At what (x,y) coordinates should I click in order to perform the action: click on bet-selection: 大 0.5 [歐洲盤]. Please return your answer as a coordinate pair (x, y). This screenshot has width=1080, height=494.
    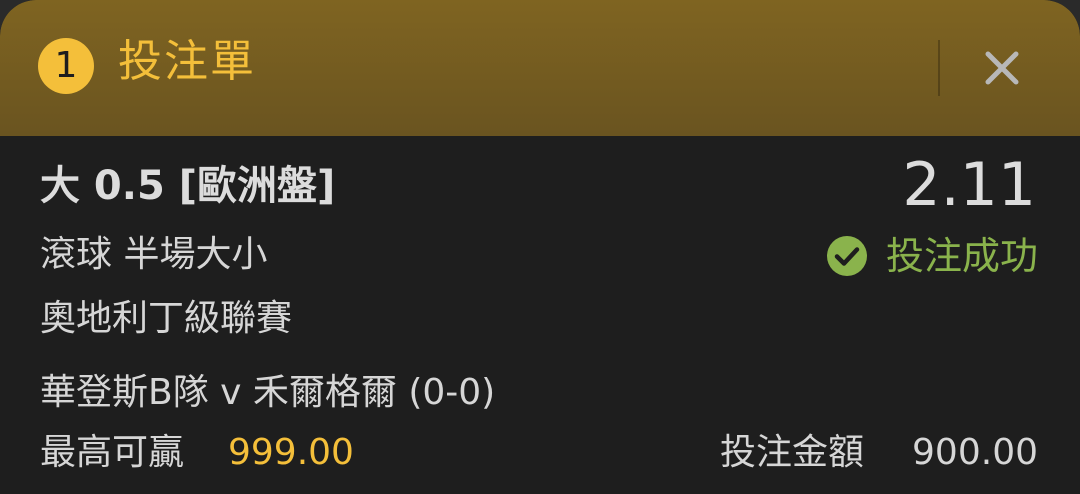
    Looking at the image, I should click on (188, 186).